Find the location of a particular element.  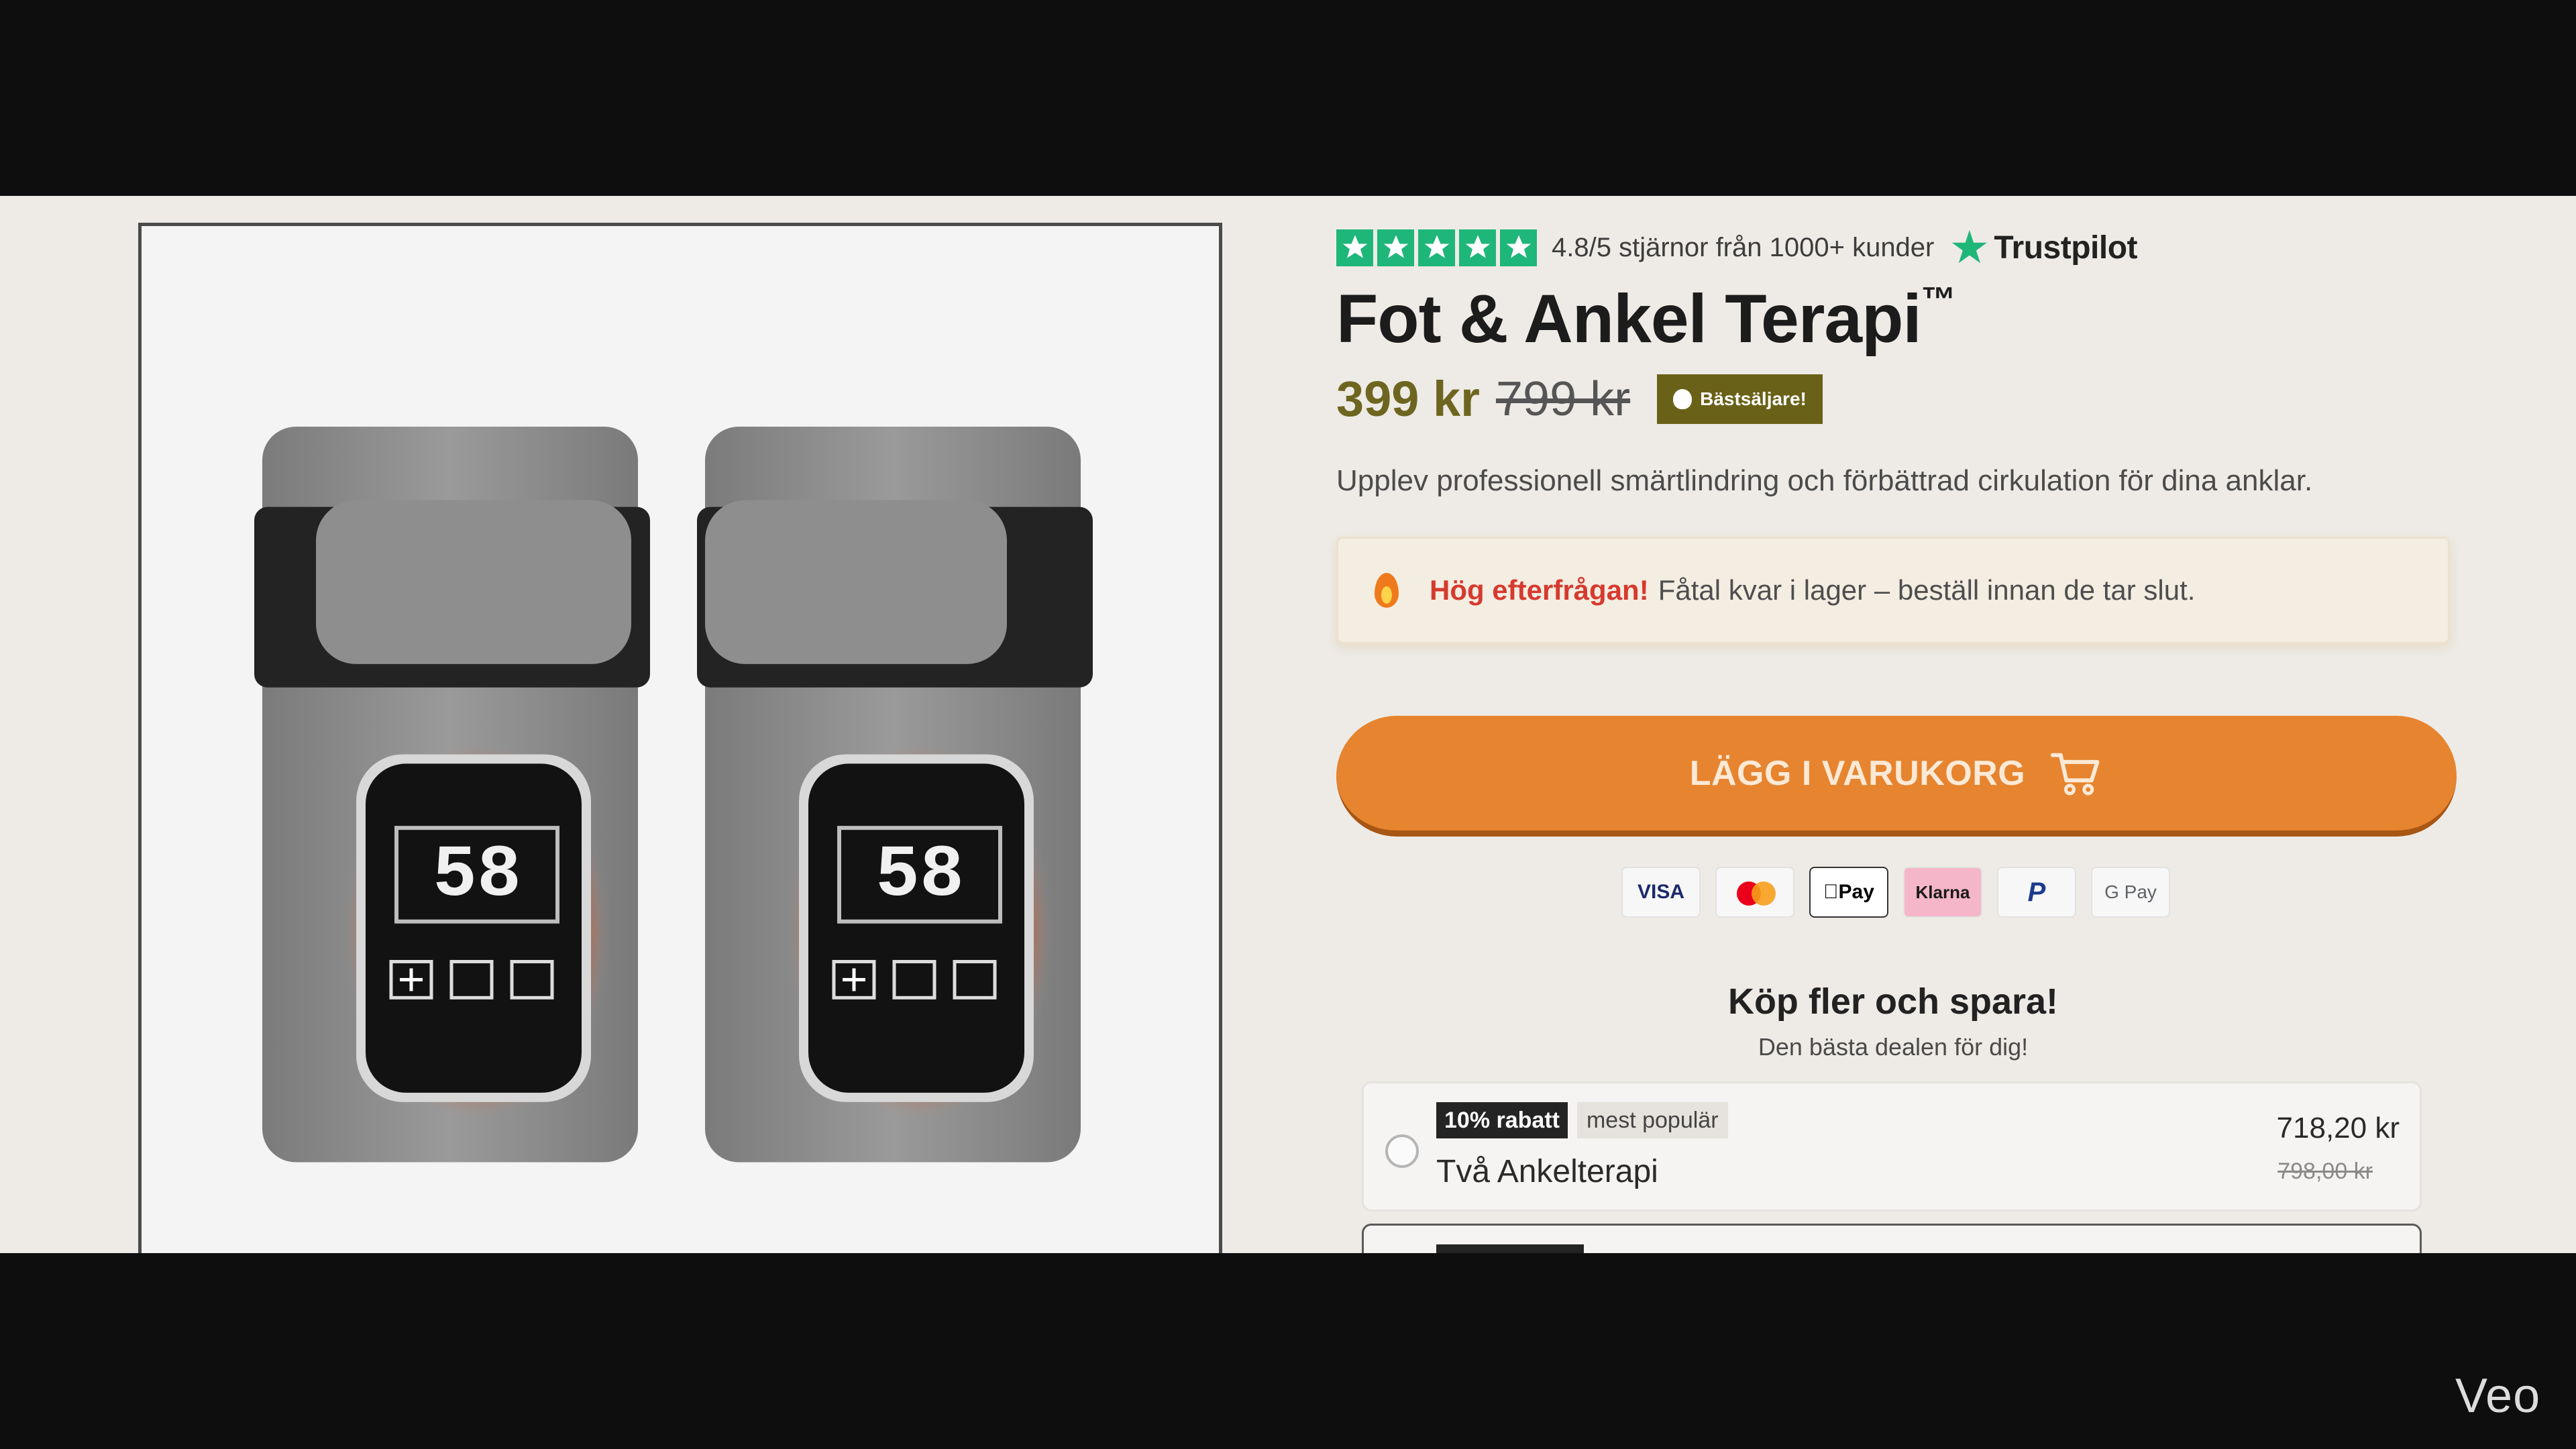

offer-name: Två Ankelterapi is located at coordinates (1547, 1171).